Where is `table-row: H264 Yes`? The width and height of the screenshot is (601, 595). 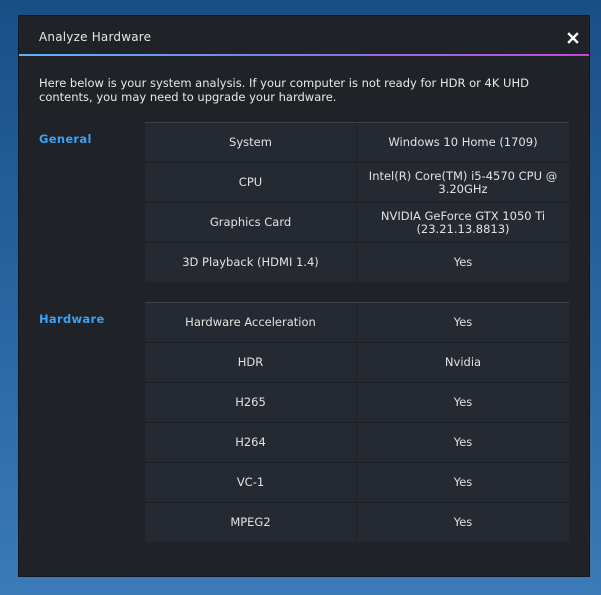 table-row: H264 Yes is located at coordinates (357, 443).